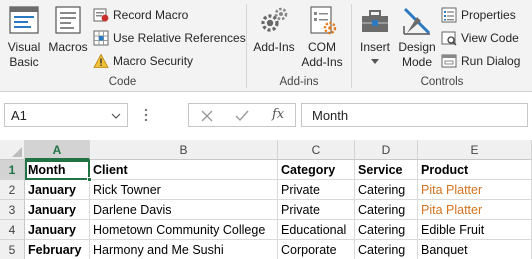 This screenshot has width=532, height=259. Describe the element at coordinates (153, 61) in the screenshot. I see `macro-security-label: Macro Security` at that location.